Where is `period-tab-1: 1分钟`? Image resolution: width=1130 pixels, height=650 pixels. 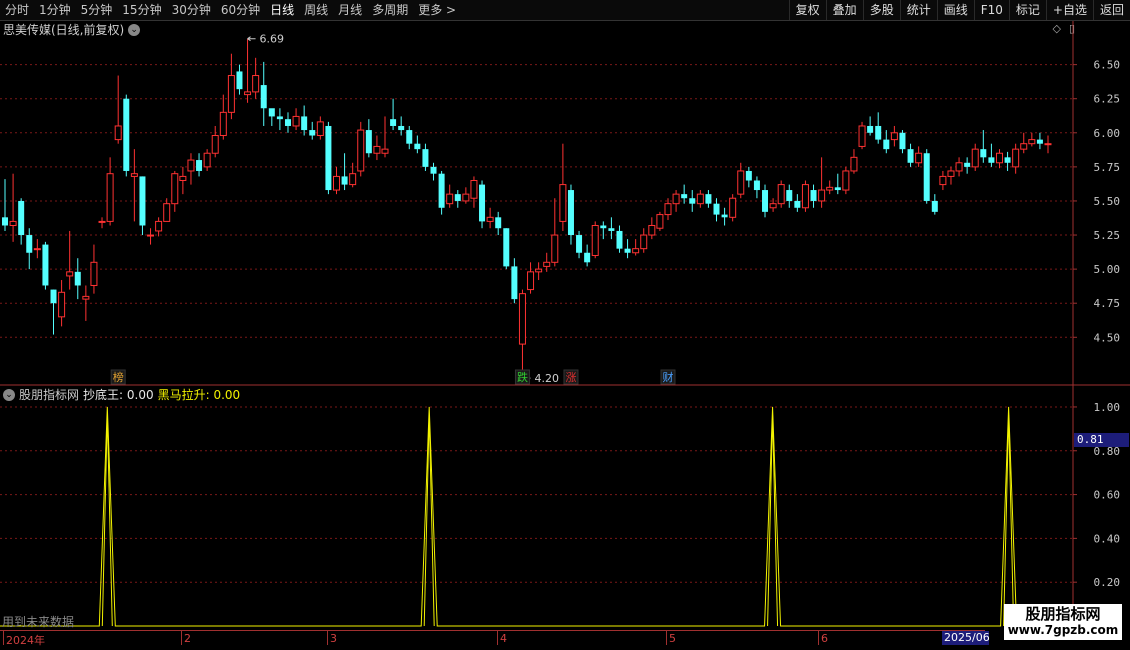
period-tab-1: 1分钟 is located at coordinates (55, 10).